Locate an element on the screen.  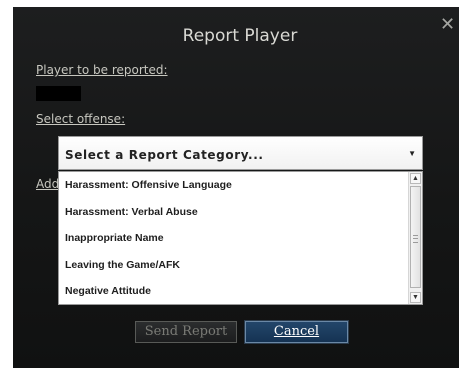
scroll-thumb is located at coordinates (415, 237).